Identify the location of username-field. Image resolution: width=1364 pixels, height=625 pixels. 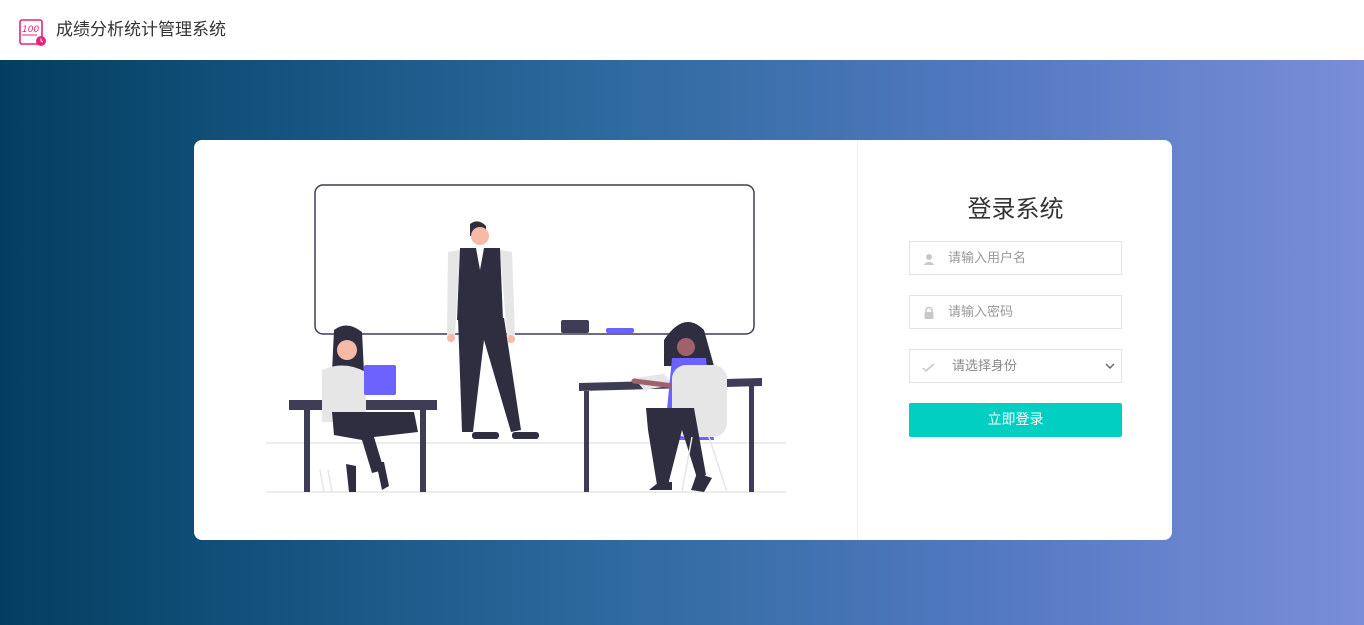
(1015, 258).